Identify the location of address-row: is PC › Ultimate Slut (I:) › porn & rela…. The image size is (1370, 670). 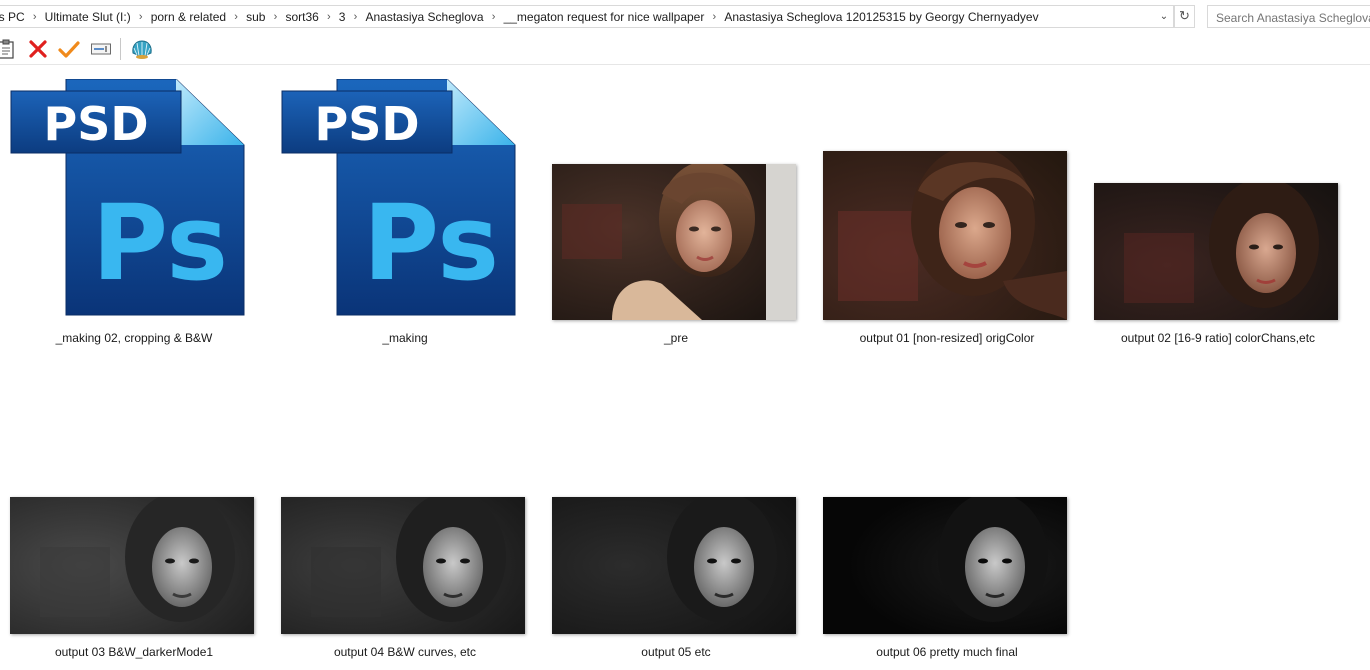
(685, 17).